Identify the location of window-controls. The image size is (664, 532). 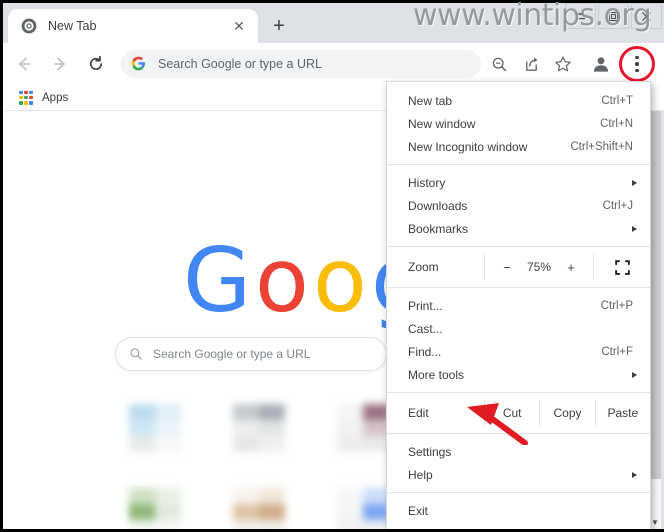
(612, 17).